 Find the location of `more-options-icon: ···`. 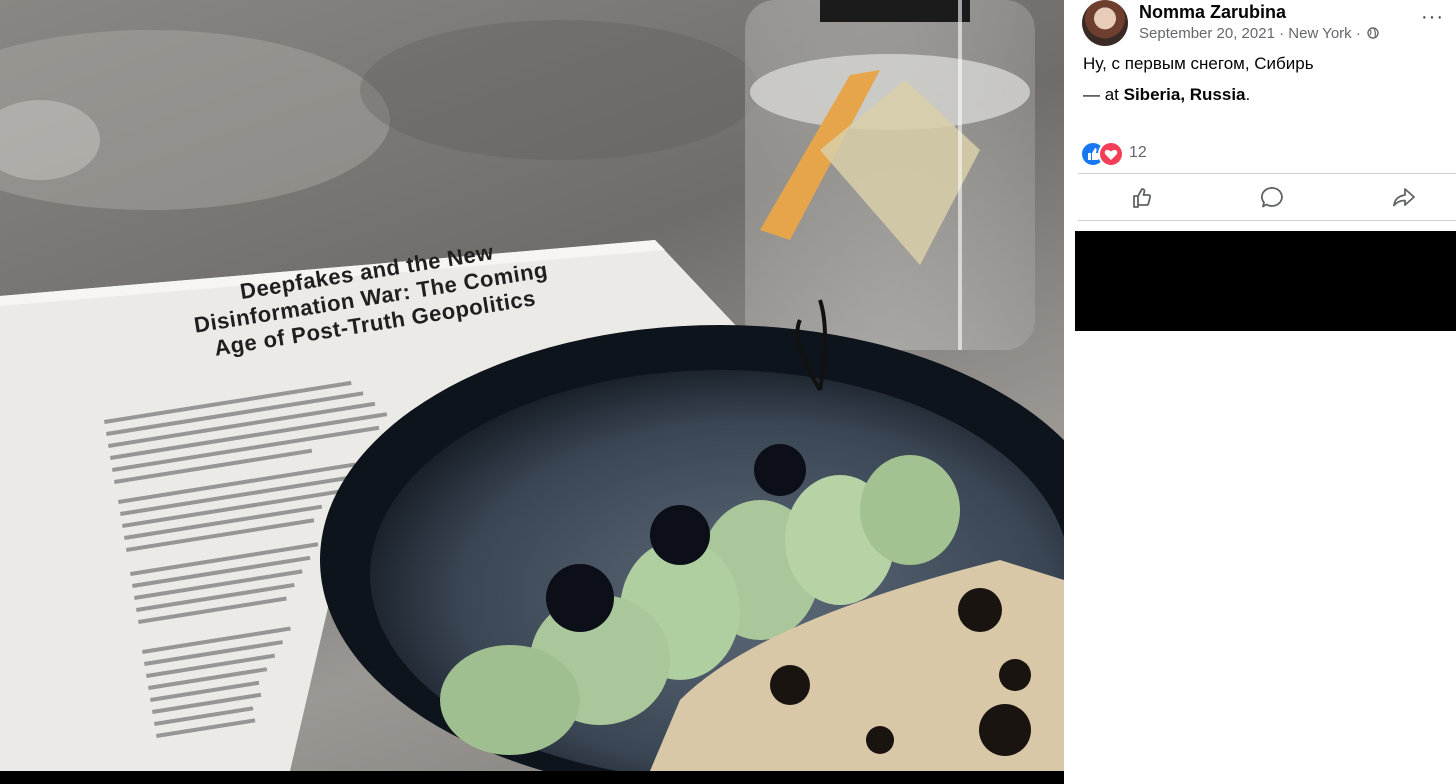

more-options-icon: ··· is located at coordinates (1432, 17).